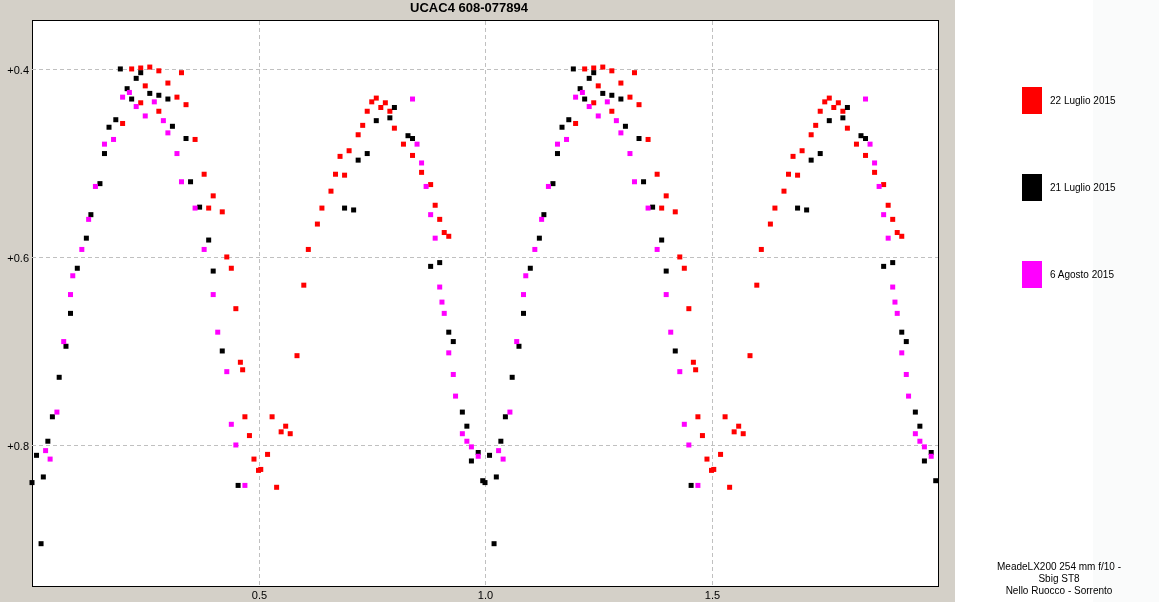 The height and width of the screenshot is (602, 1159). I want to click on x-tick-label: 1.5, so click(712, 595).